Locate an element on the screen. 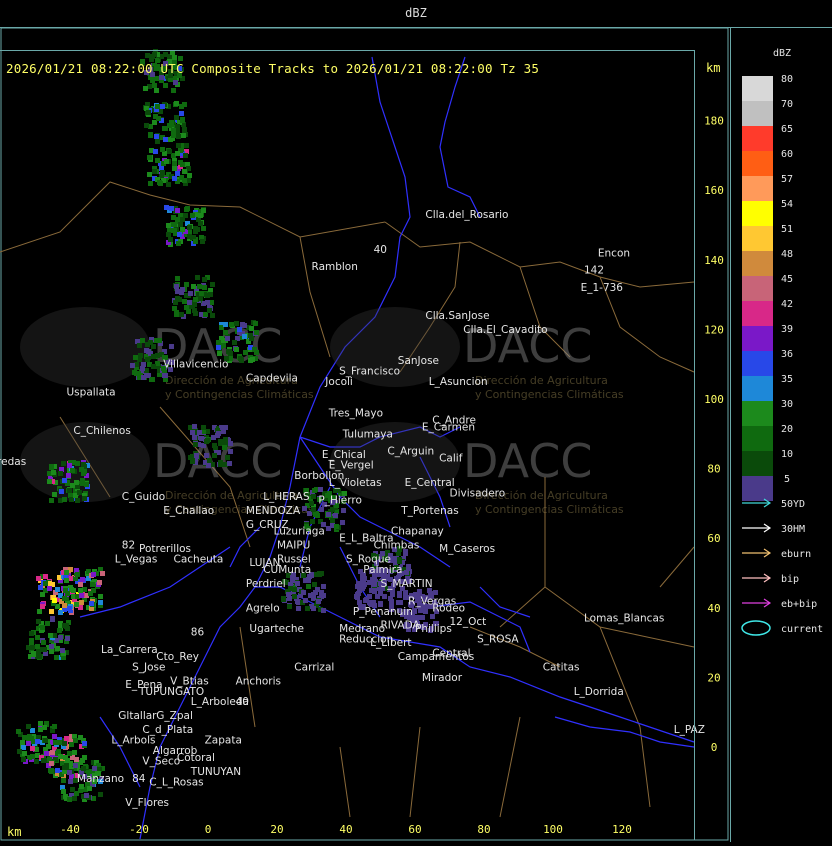 The width and height of the screenshot is (832, 846). y-tick-label: 180 is located at coordinates (714, 121).